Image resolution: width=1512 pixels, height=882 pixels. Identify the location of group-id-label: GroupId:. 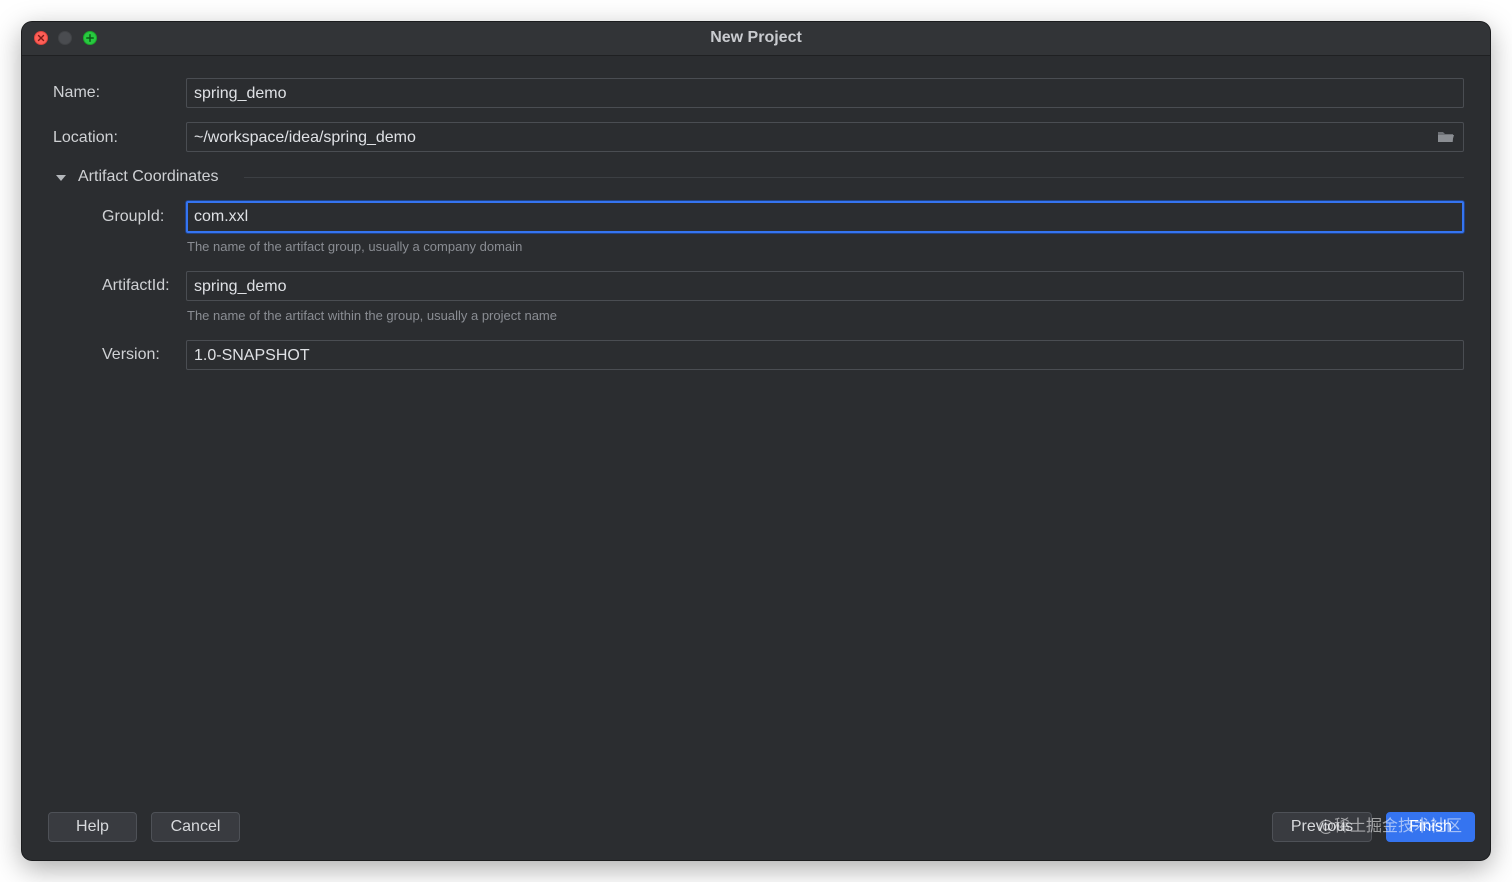
(133, 216).